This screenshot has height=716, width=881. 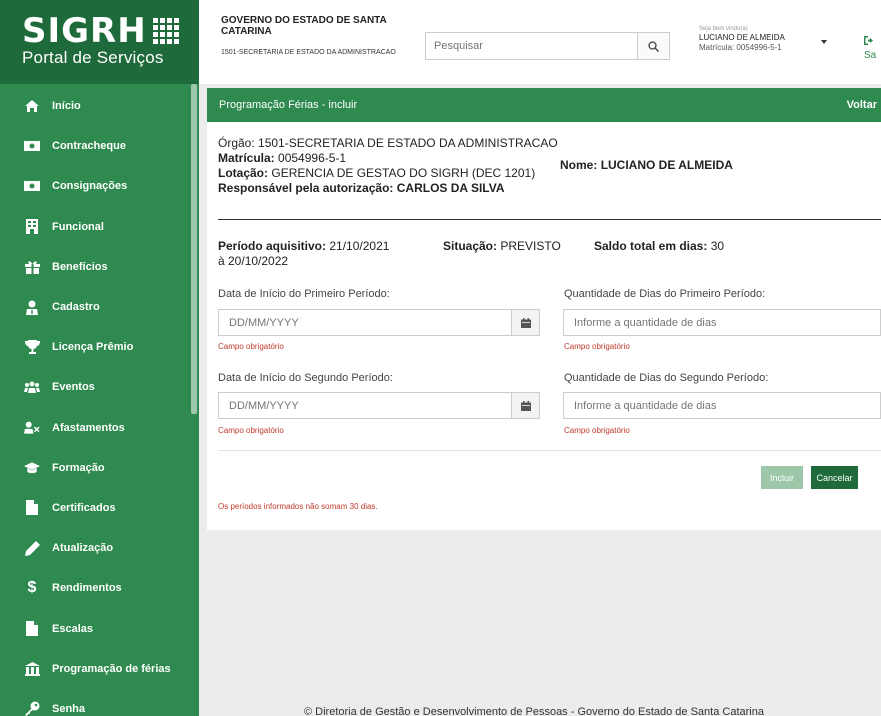 I want to click on sidebar-item-beneficios: Benefícios, so click(x=99, y=267).